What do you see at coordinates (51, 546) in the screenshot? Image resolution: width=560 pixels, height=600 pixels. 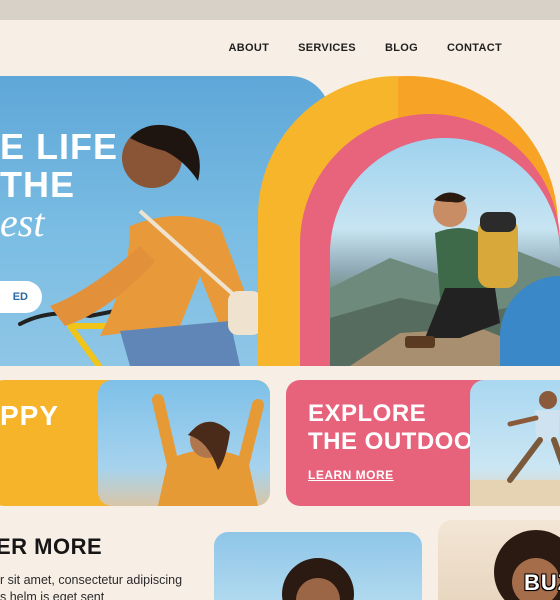 I see `section-heading: ER MORE` at bounding box center [51, 546].